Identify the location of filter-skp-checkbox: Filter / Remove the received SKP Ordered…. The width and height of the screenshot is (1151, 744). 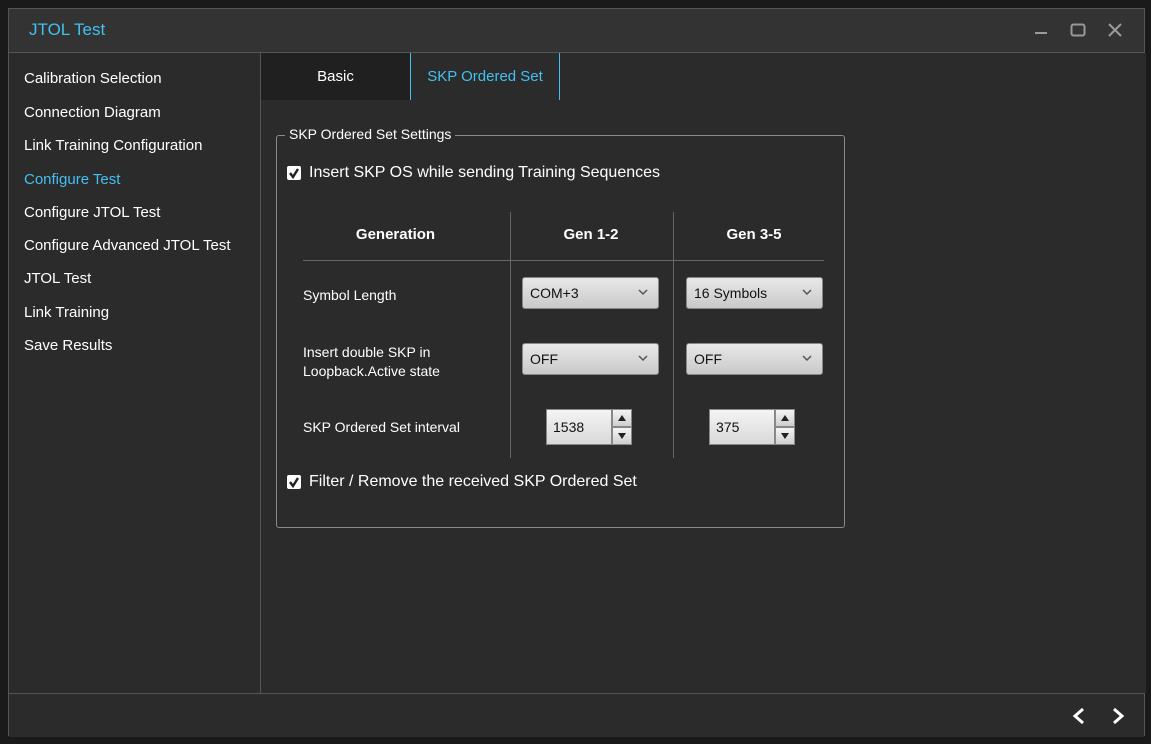
(462, 482).